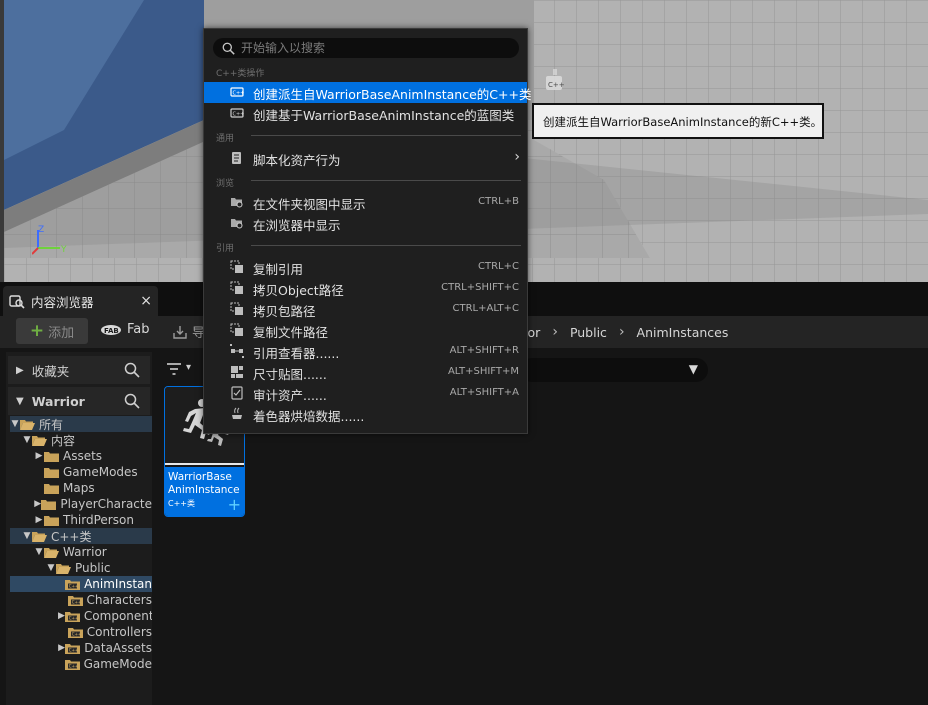  What do you see at coordinates (51, 424) in the screenshot?
I see `tree-item-label: 所有` at bounding box center [51, 424].